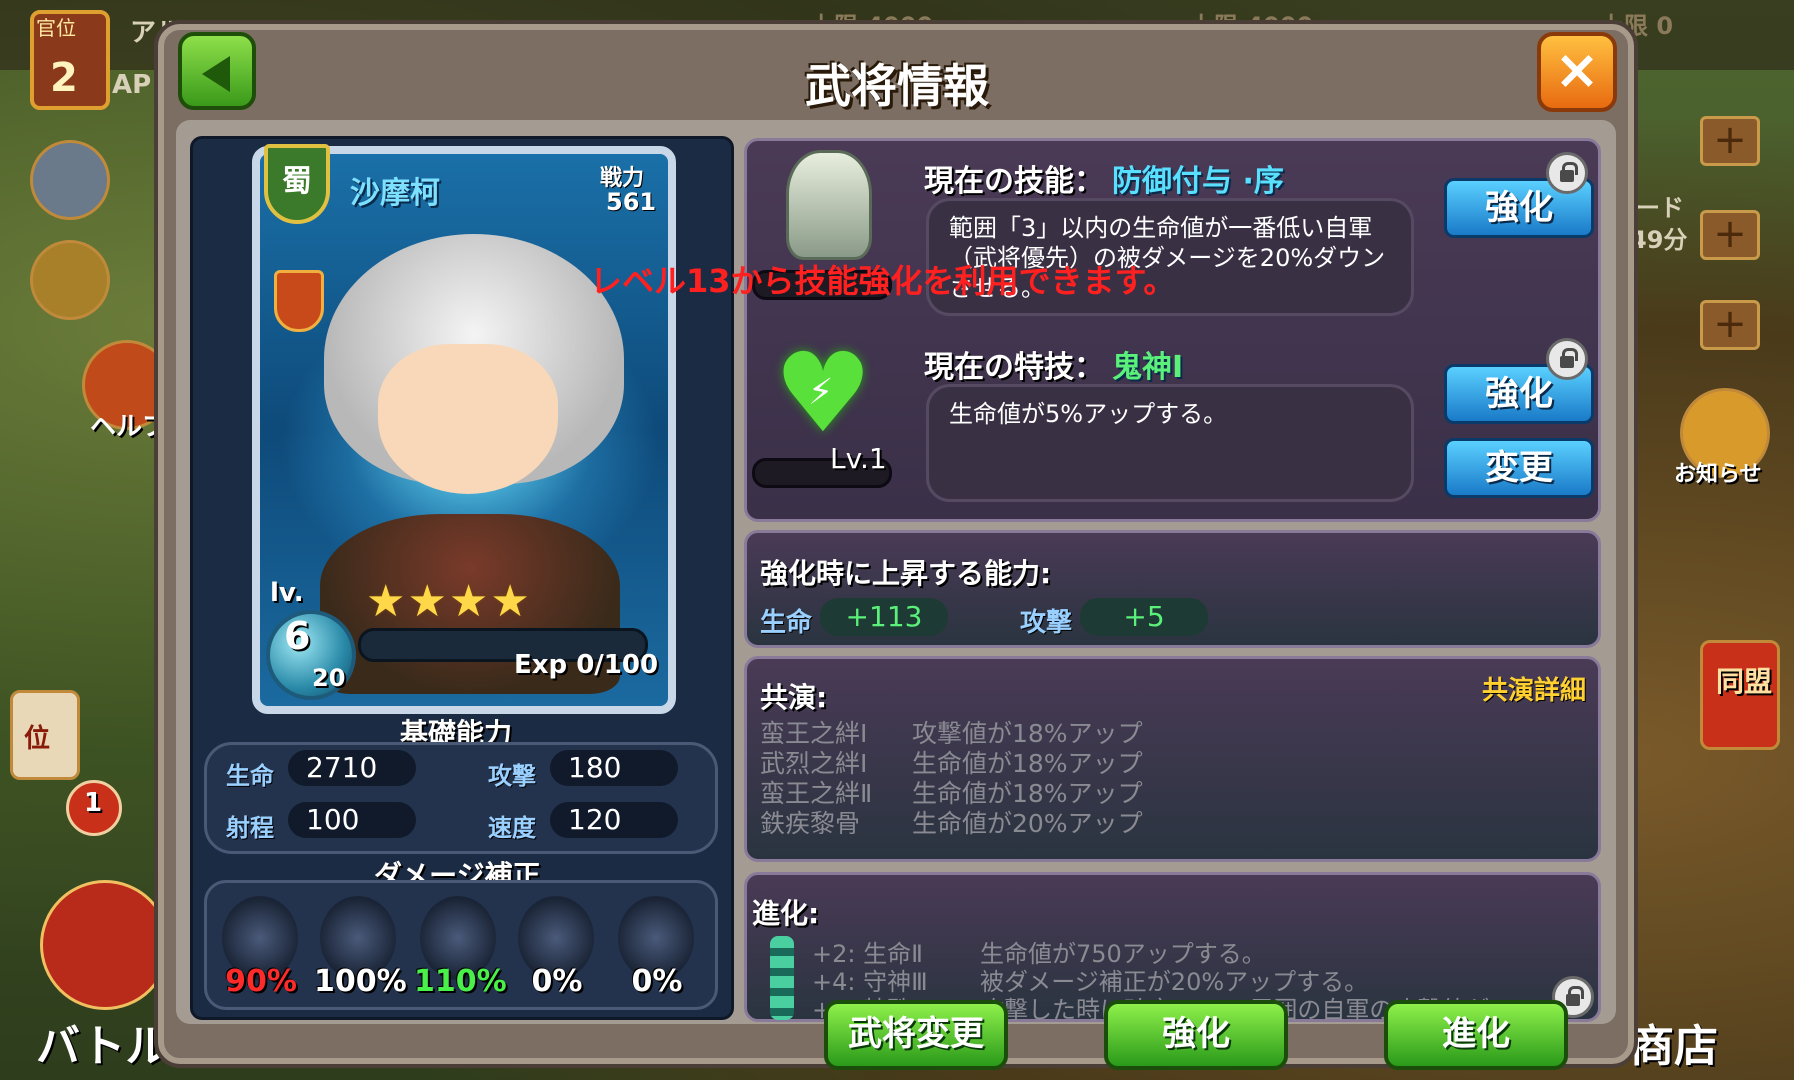 The width and height of the screenshot is (1794, 1080). What do you see at coordinates (1014, 181) in the screenshot?
I see `skill-label: 現在の技能：` at bounding box center [1014, 181].